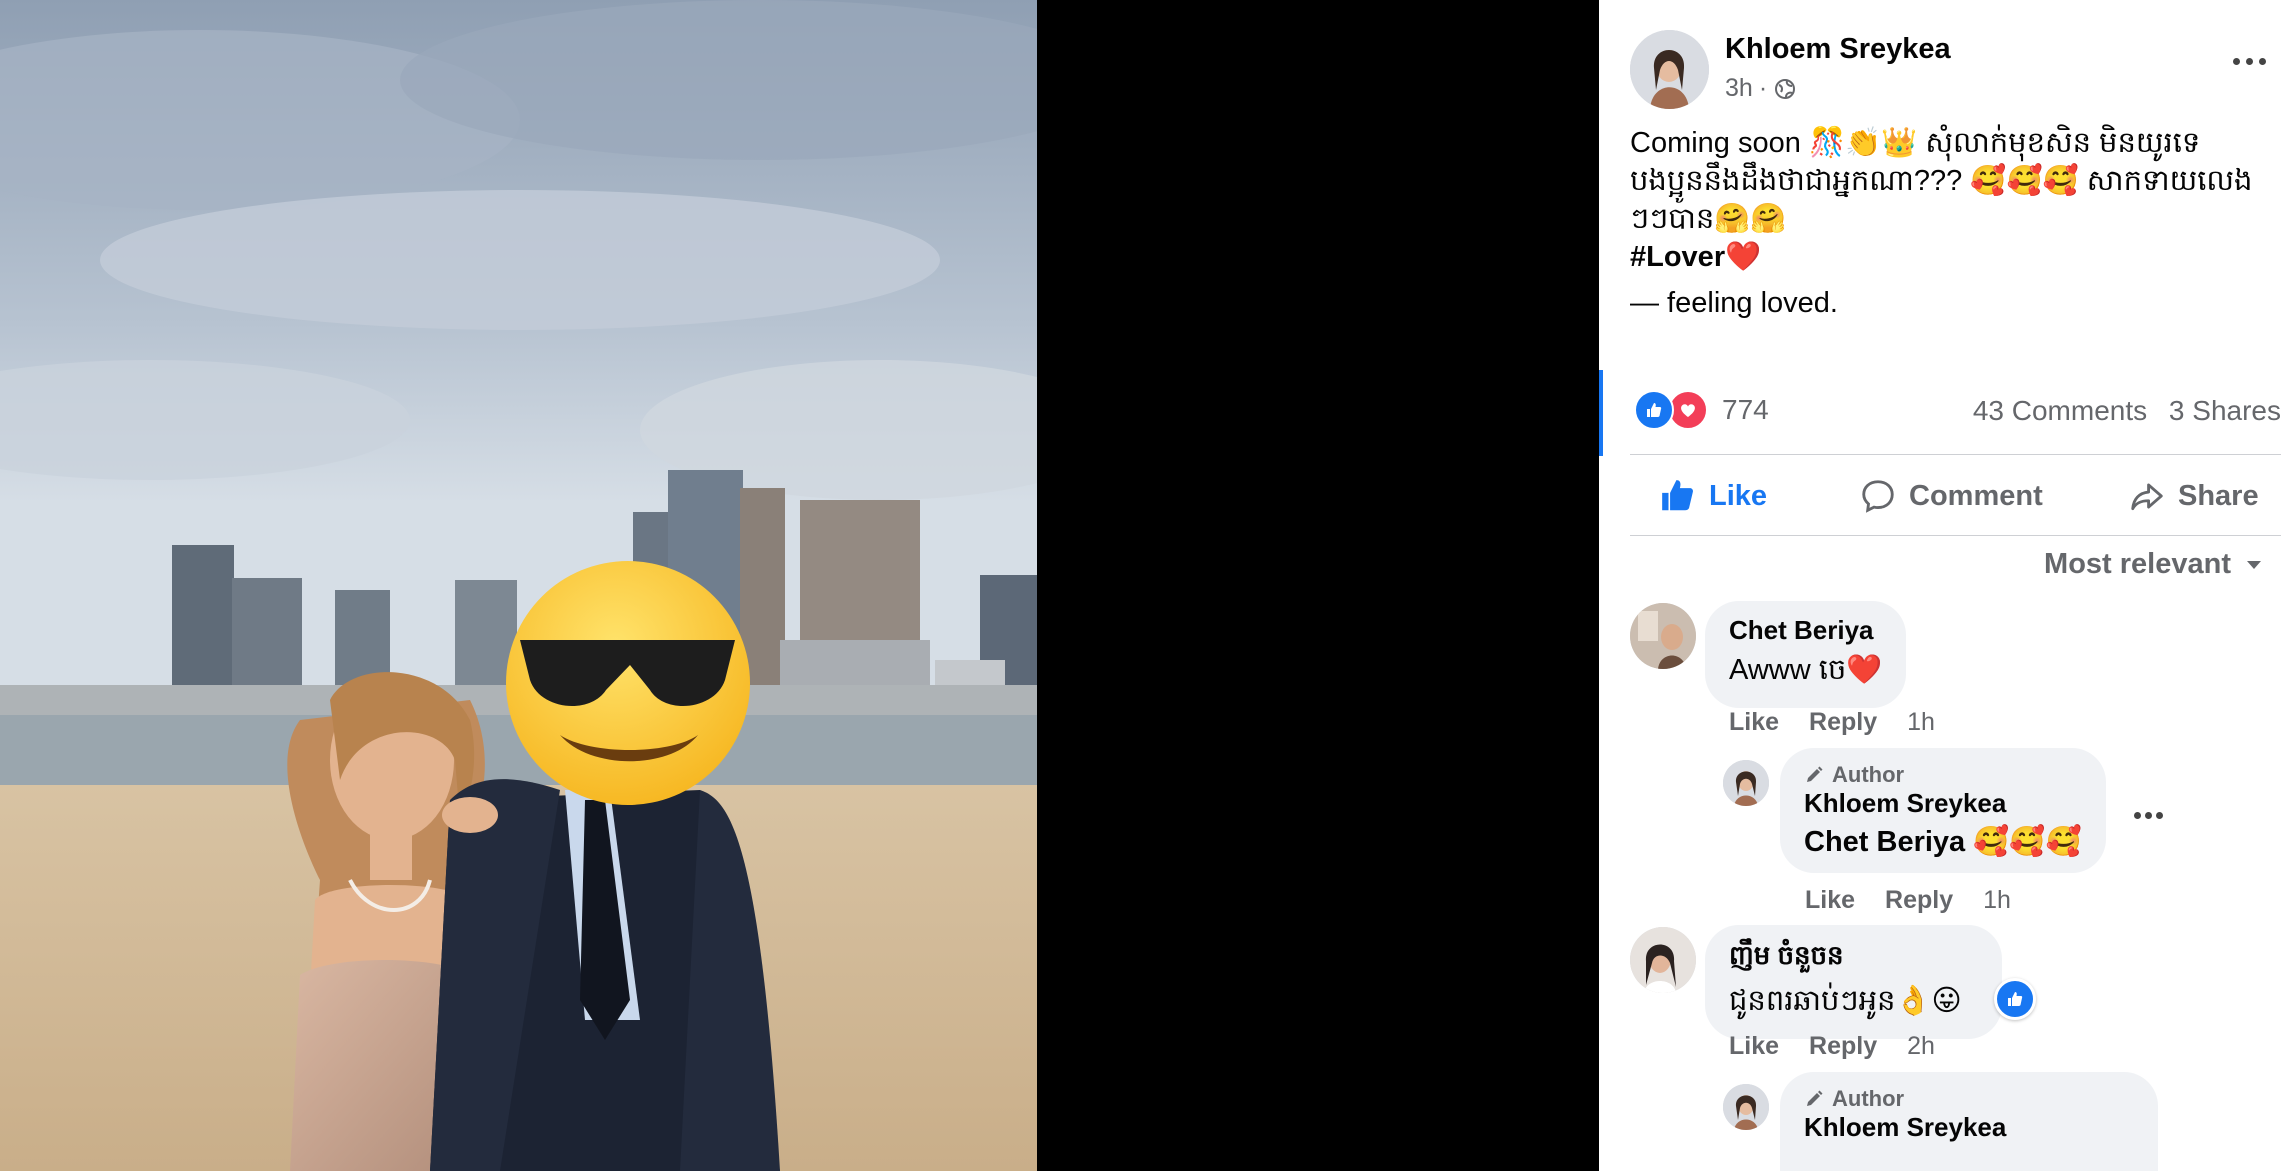 Image resolution: width=2281 pixels, height=1171 pixels. Describe the element at coordinates (1745, 409) in the screenshot. I see `reaction-count: 774` at that location.